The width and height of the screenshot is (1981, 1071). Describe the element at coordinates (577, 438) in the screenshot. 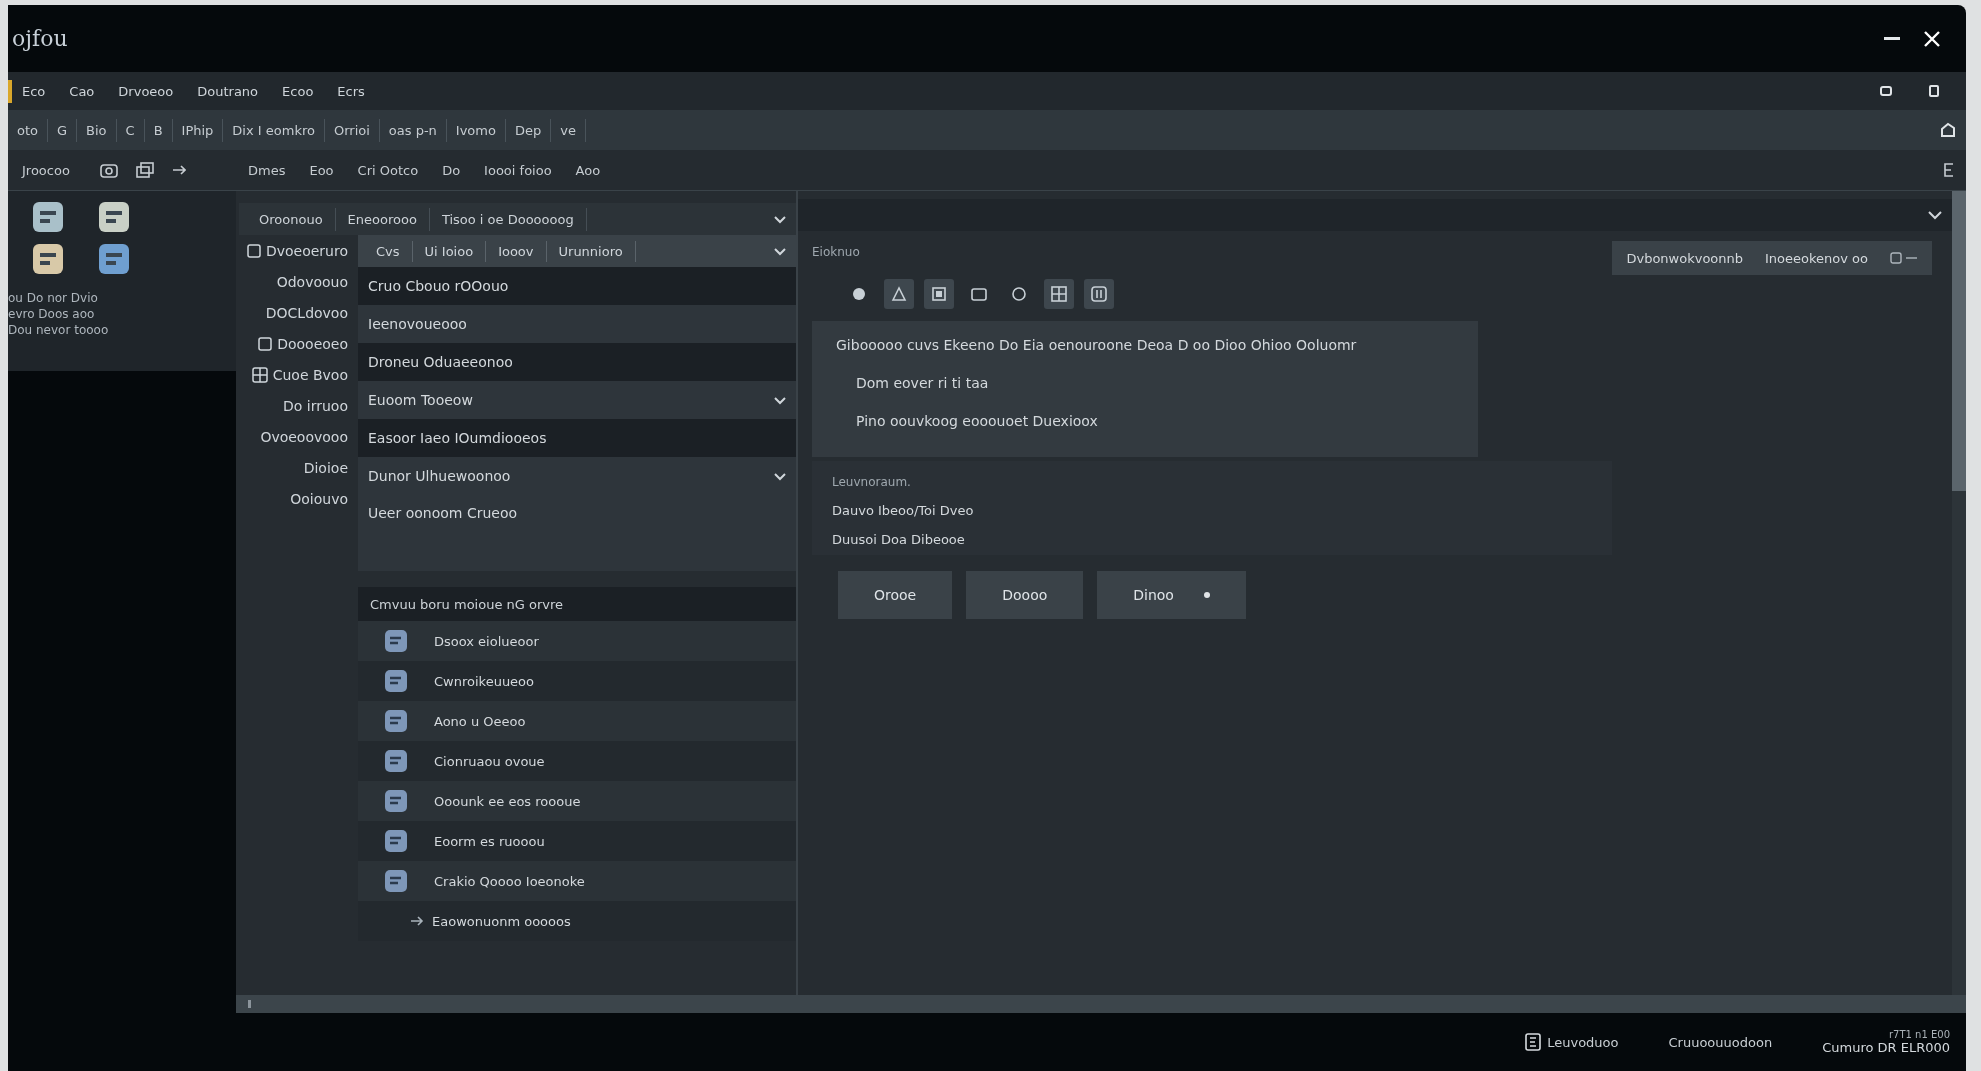

I see `settings-row: Easoor Iaeo IOumdiooeos` at that location.